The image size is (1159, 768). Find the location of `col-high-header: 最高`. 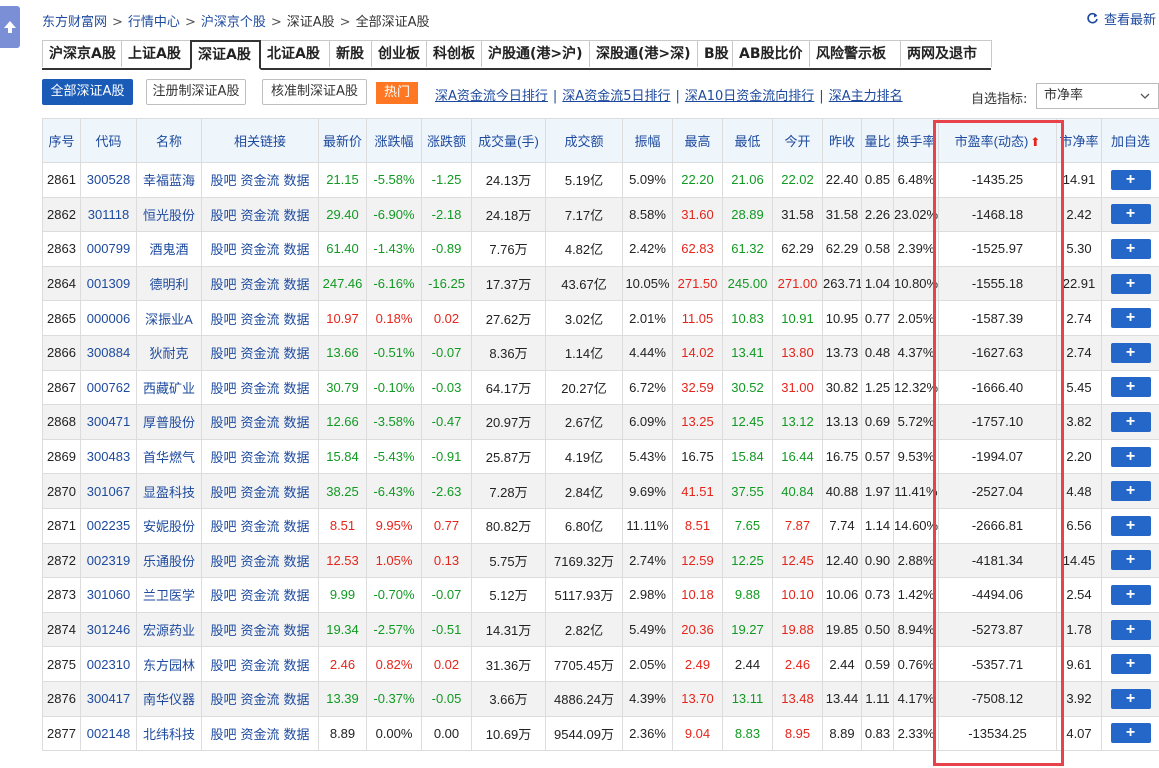

col-high-header: 最高 is located at coordinates (697, 140).